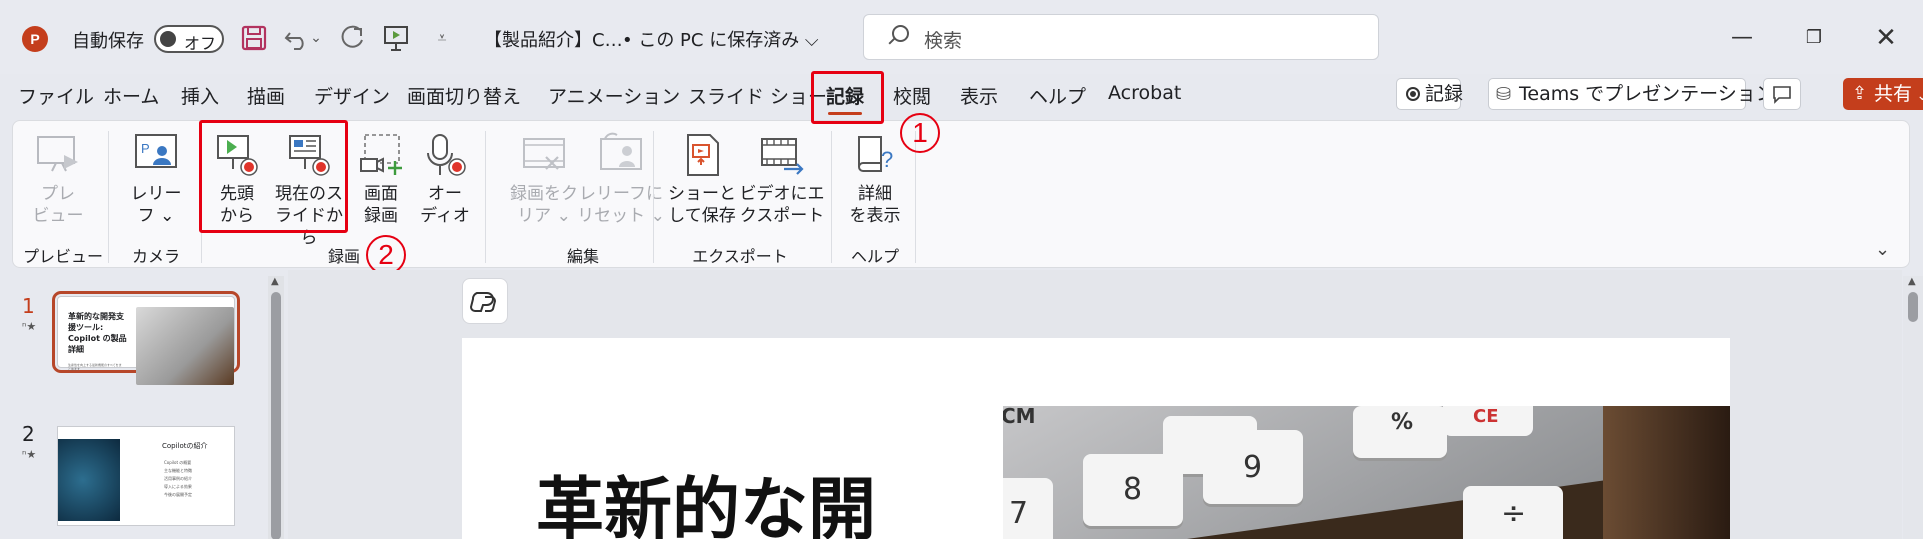  Describe the element at coordinates (847, 97) in the screenshot. I see `highlight-record-tab` at that location.